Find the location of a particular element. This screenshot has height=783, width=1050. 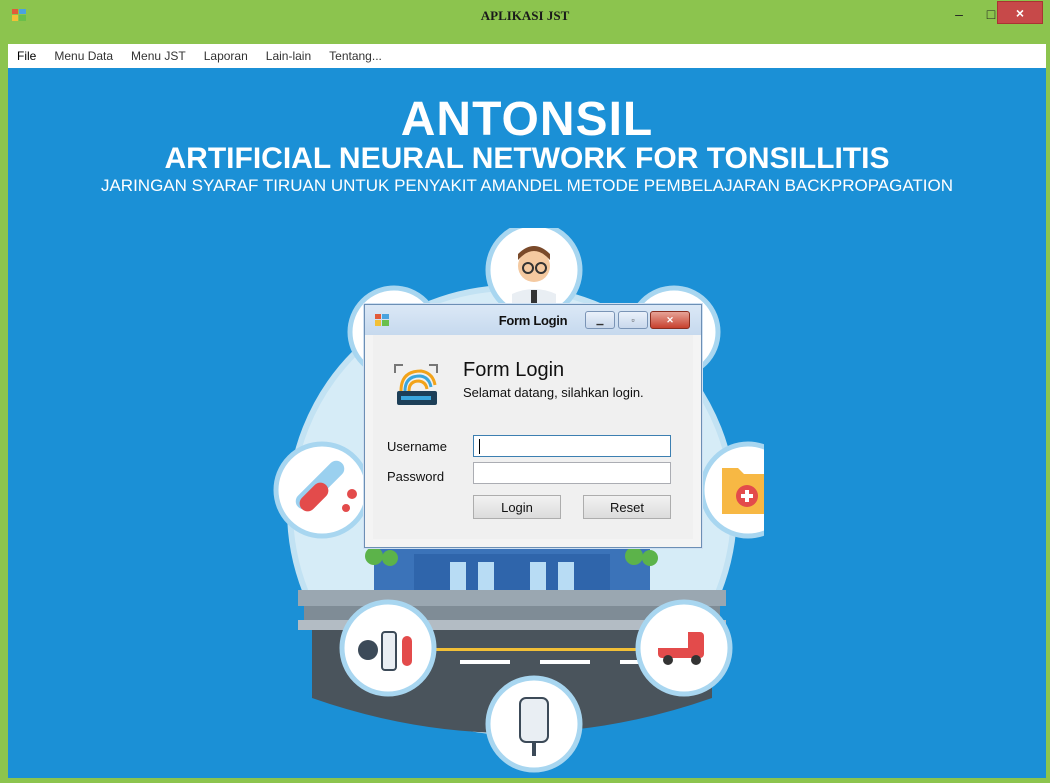

dialog-close-button: ✕ is located at coordinates (670, 320).